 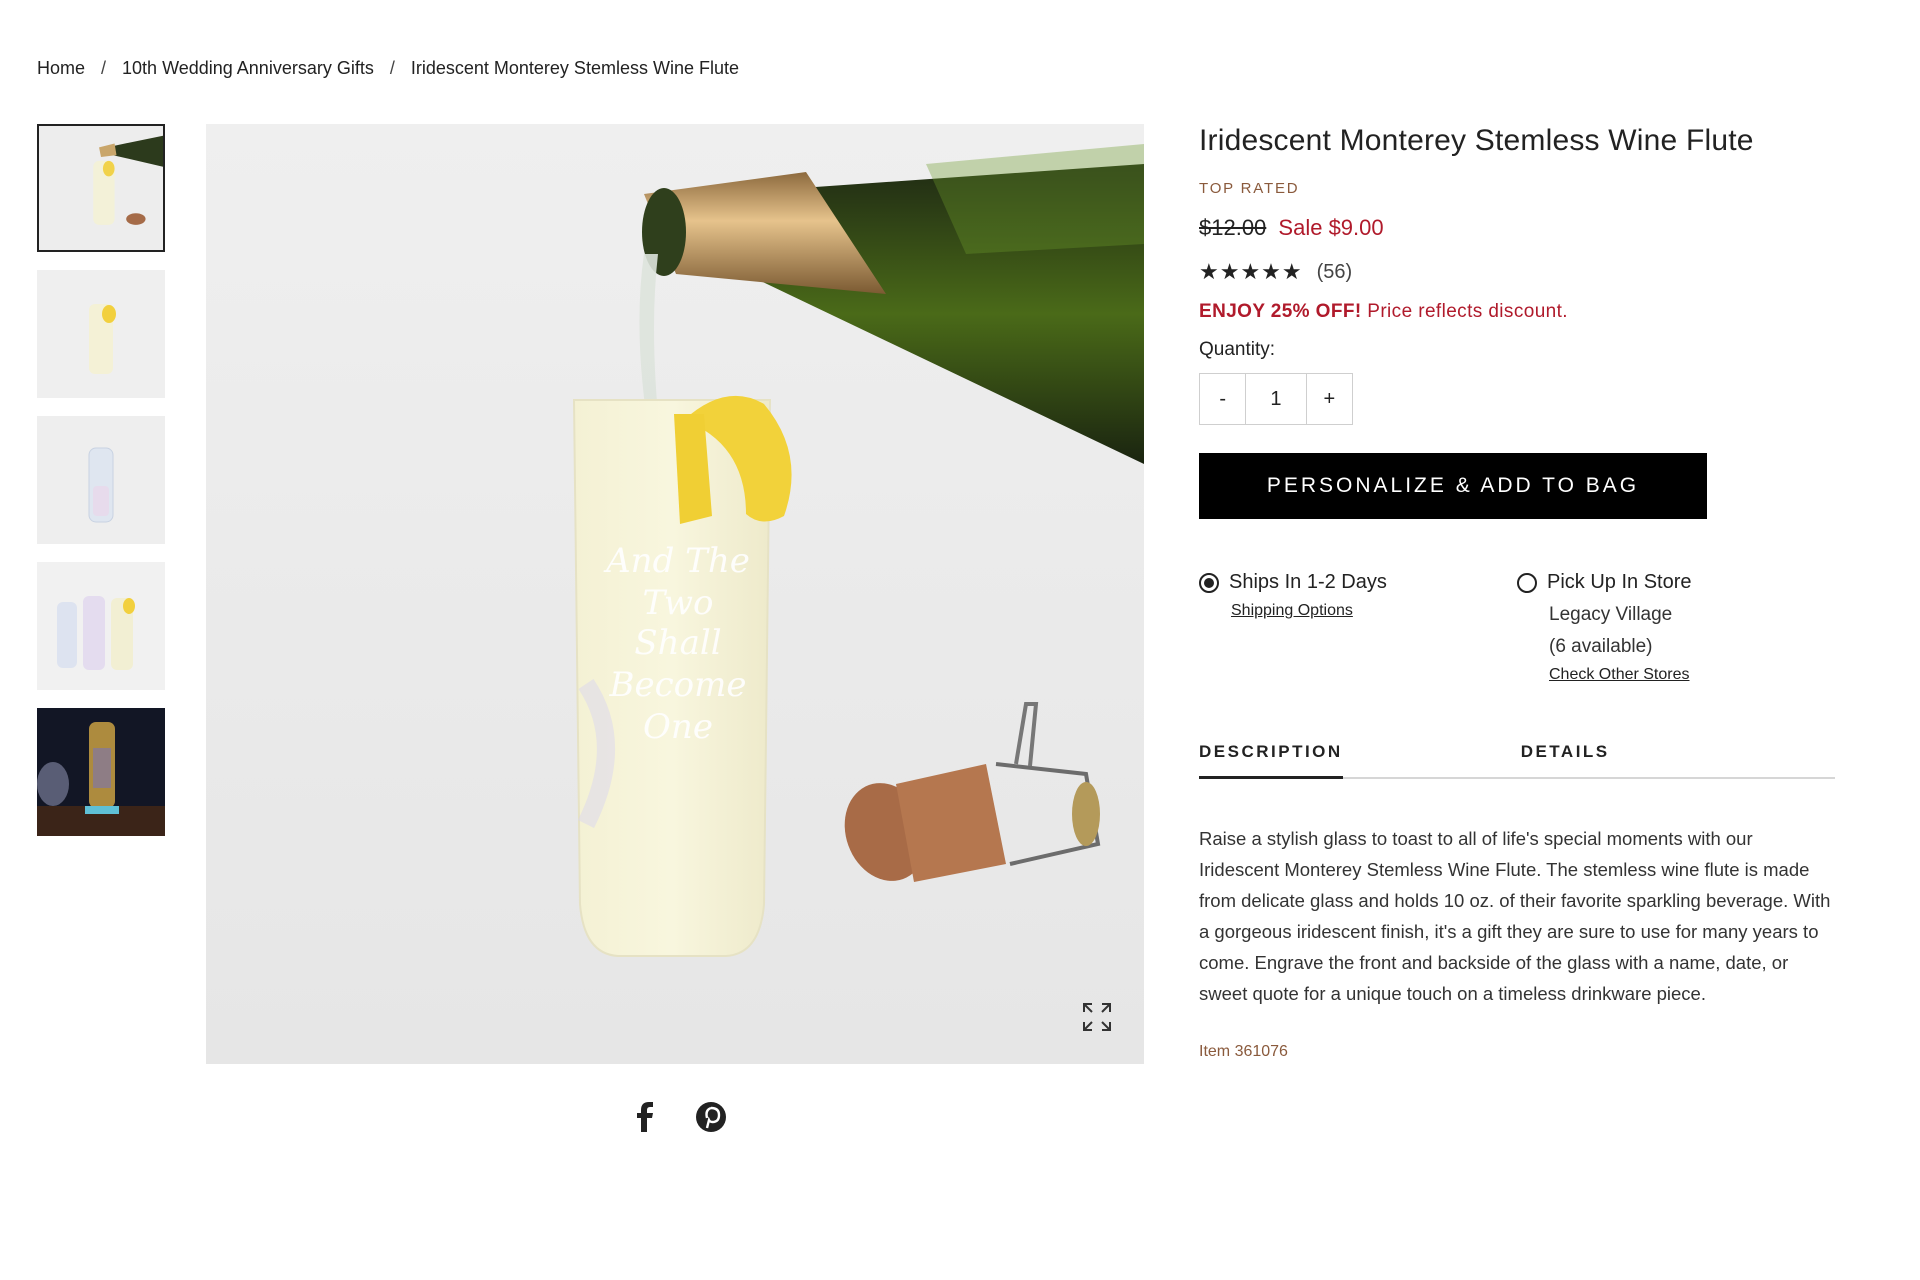 What do you see at coordinates (711, 1117) in the screenshot?
I see `pinterest-icon` at bounding box center [711, 1117].